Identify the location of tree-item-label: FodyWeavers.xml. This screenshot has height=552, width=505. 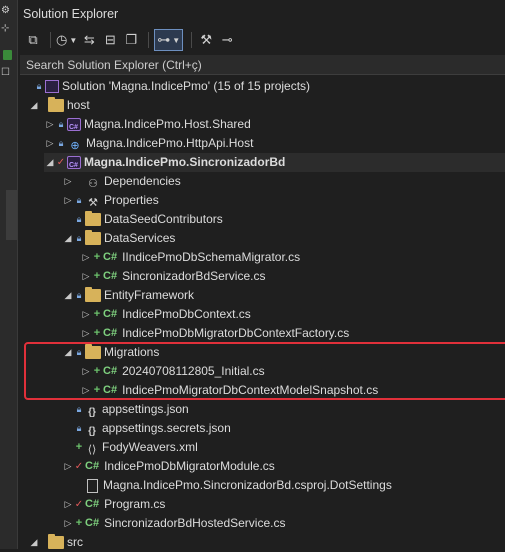
(150, 447).